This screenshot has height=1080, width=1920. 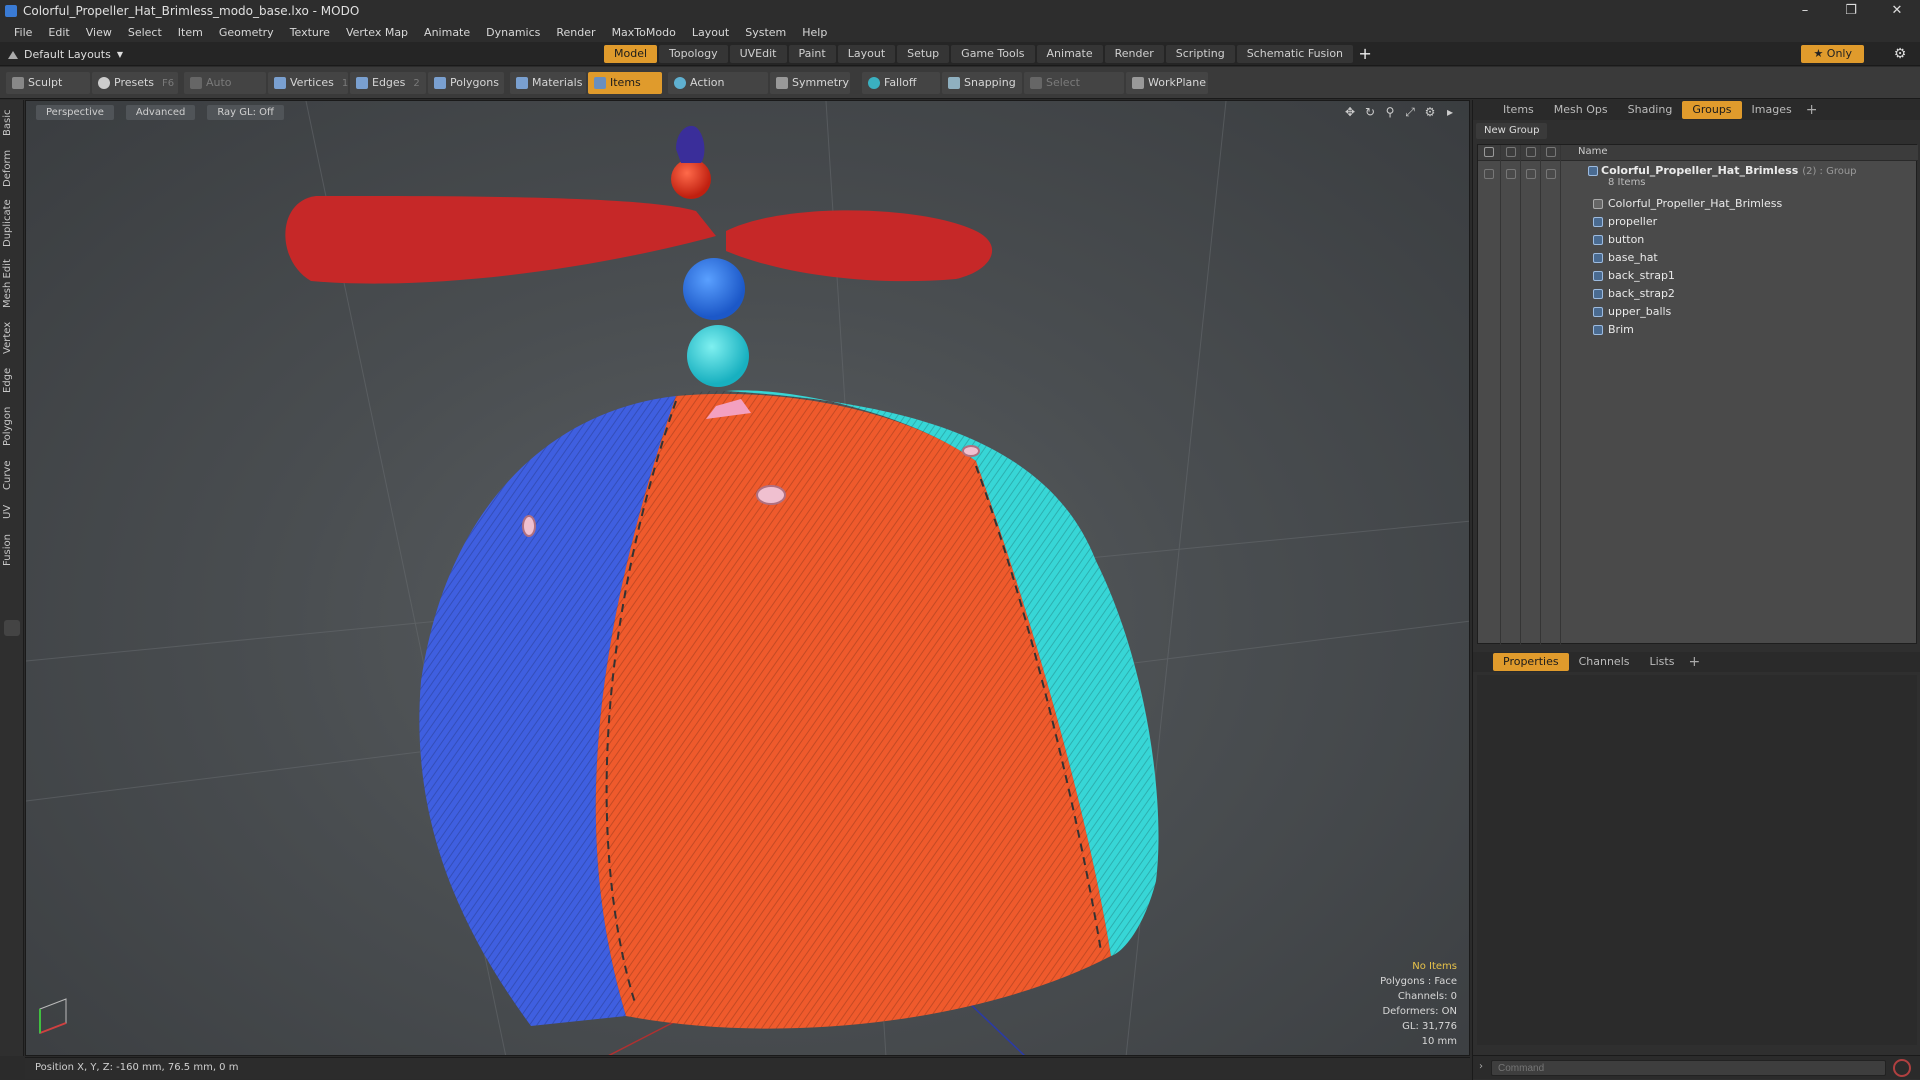 What do you see at coordinates (12, 168) in the screenshot?
I see `tab-deform: Deform` at bounding box center [12, 168].